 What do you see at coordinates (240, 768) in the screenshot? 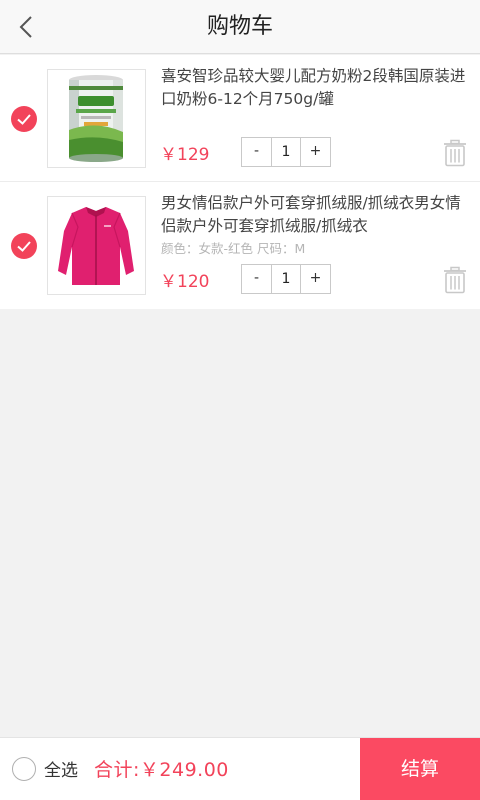
I see `bottom-bar: 全选 合计:￥249.00 结算` at bounding box center [240, 768].